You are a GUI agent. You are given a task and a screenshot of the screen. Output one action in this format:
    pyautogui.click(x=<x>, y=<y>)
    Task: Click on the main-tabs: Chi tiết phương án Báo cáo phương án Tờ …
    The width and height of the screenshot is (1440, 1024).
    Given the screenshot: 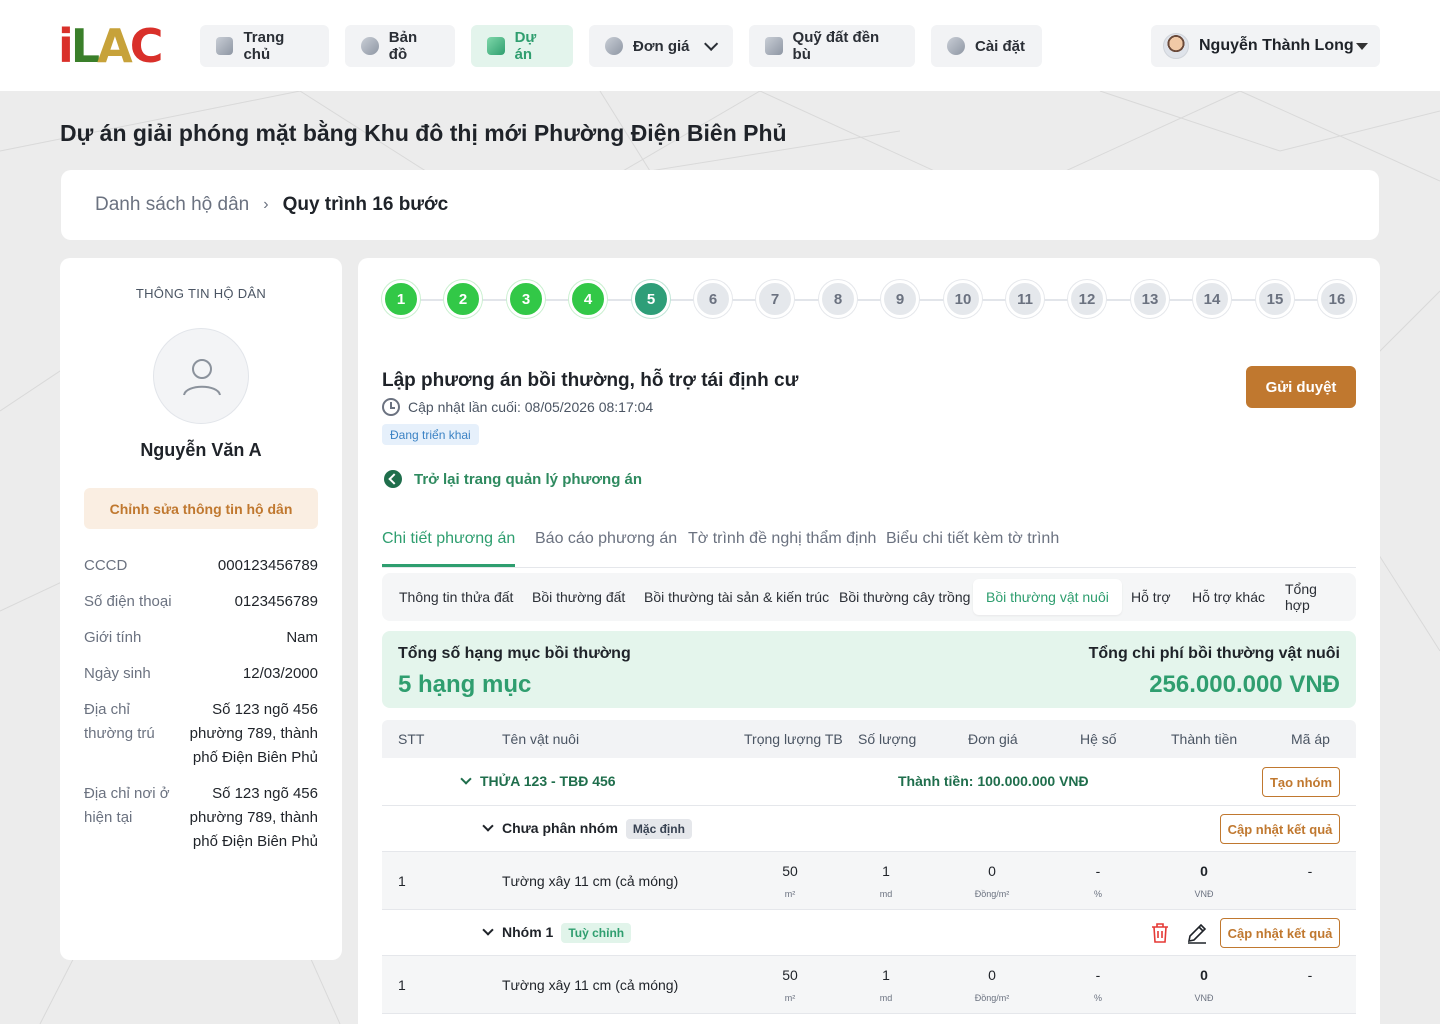 What is the action you would take?
    pyautogui.click(x=869, y=547)
    